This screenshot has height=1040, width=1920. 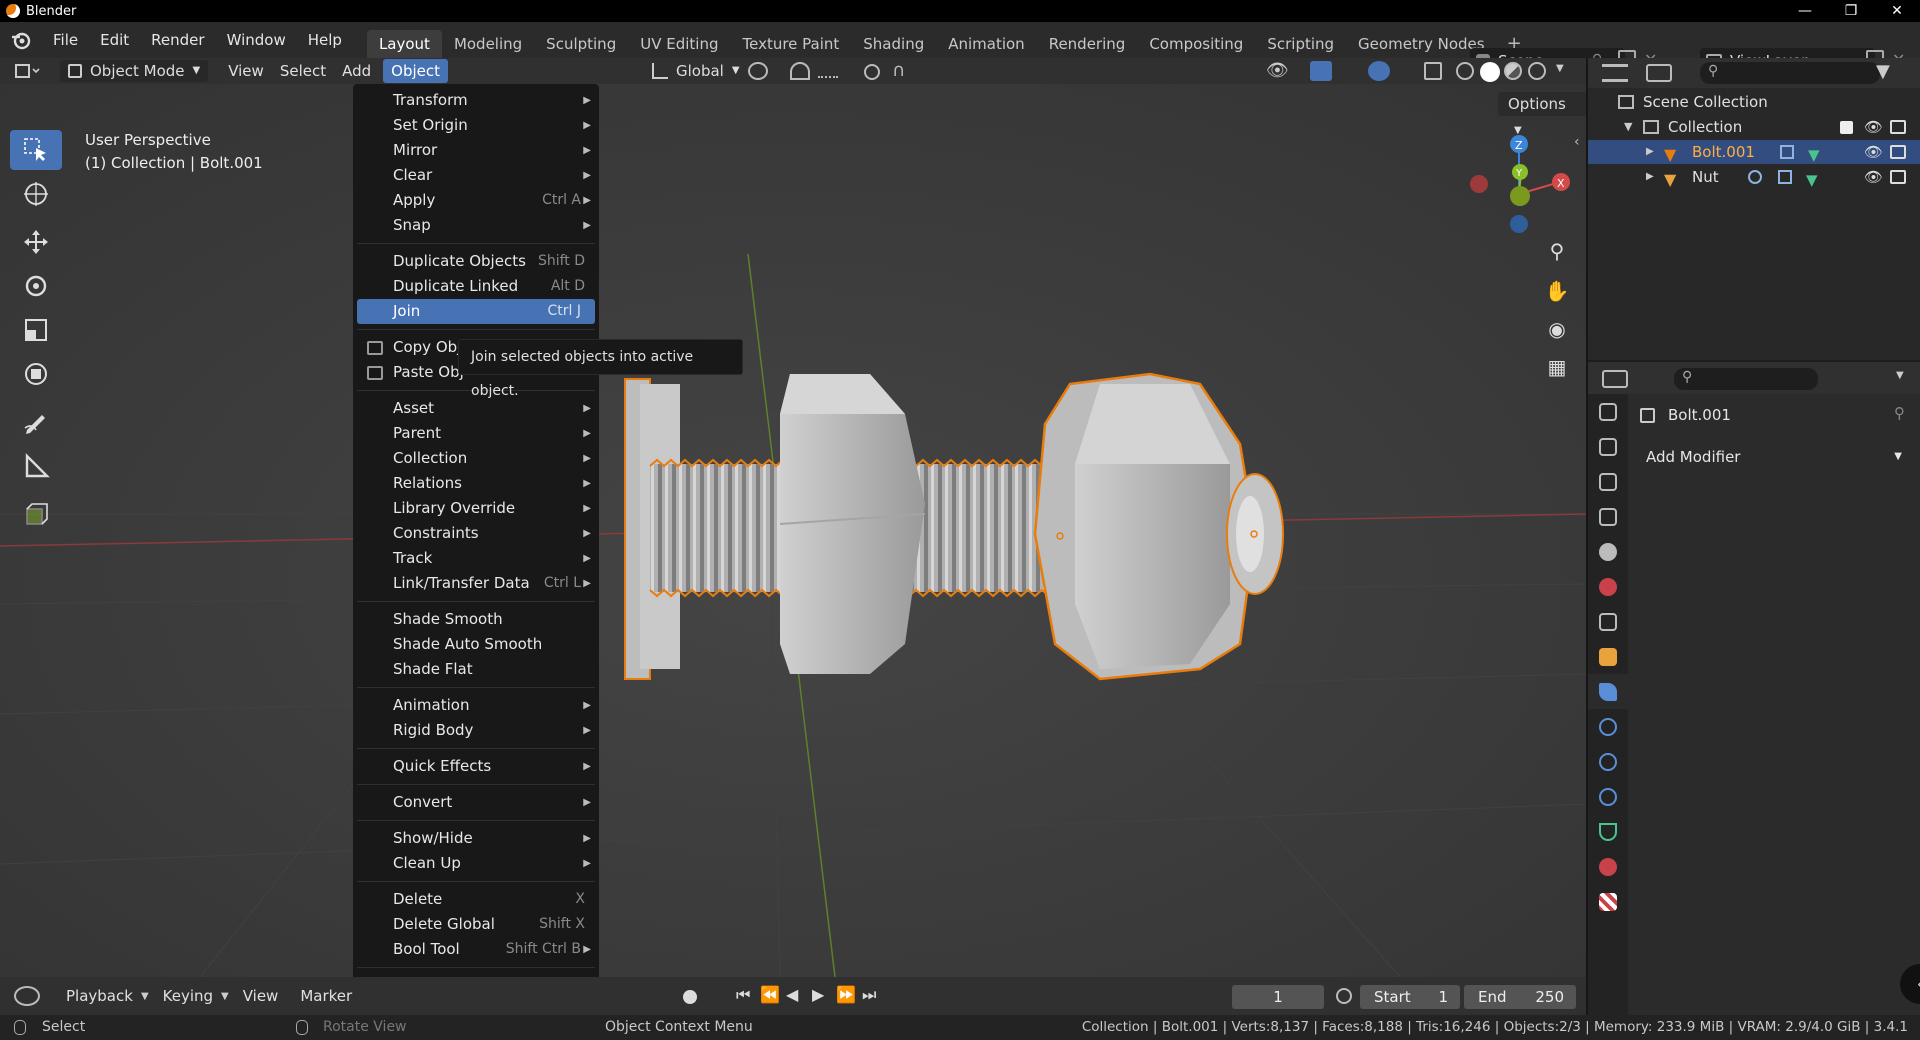 I want to click on menu-file: File, so click(x=65, y=40).